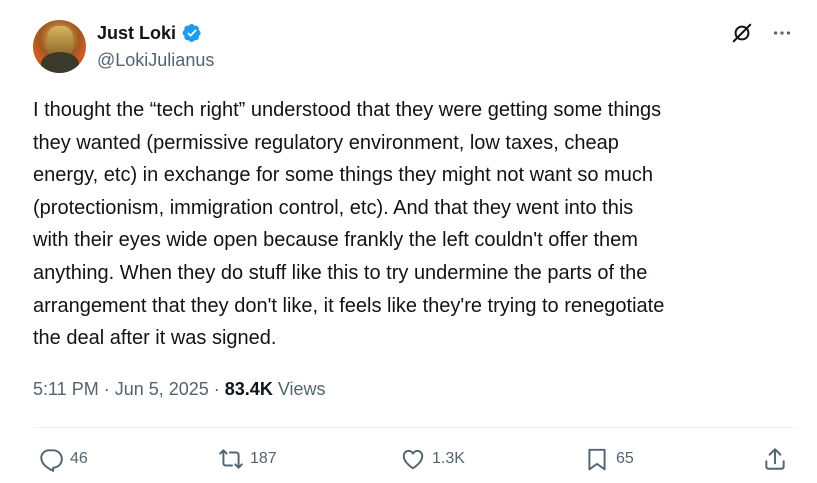 The image size is (817, 483). I want to click on tweet-meta: 5:11 PM · Jun 5, 2025 · 83.4K Views, so click(179, 389).